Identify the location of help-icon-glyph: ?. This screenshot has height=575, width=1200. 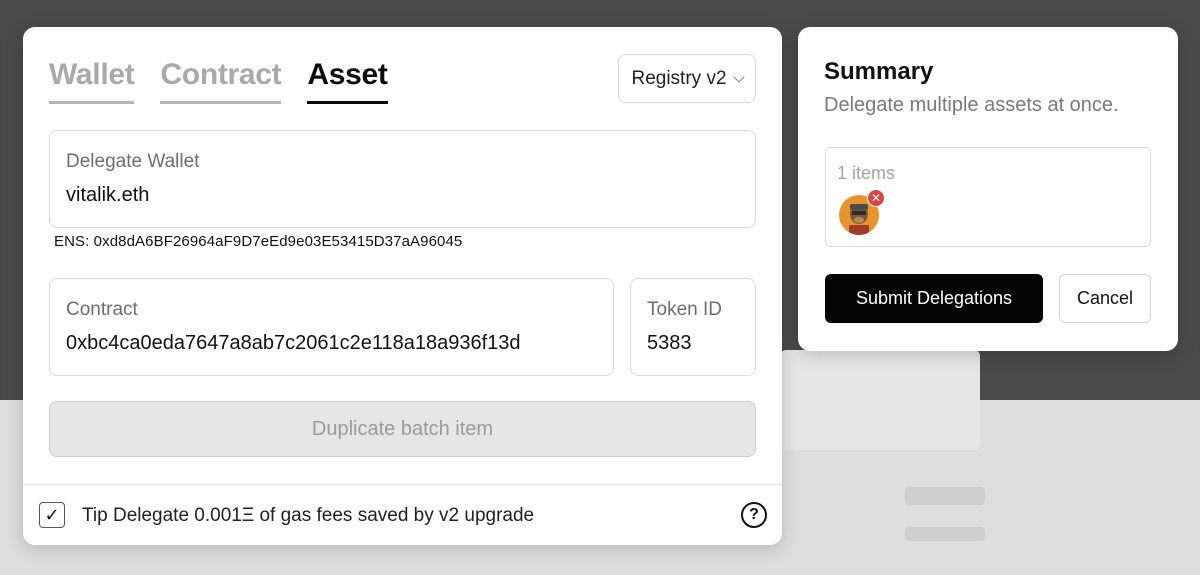
(754, 514).